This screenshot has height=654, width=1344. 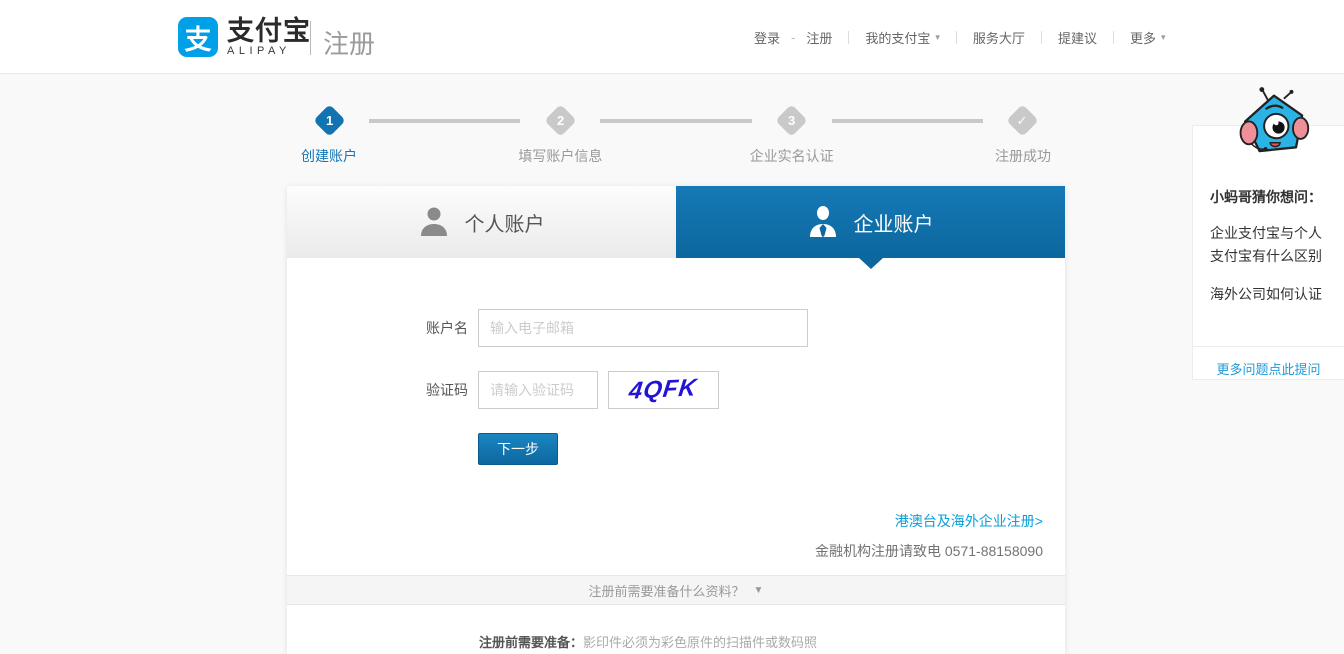 What do you see at coordinates (1268, 294) in the screenshot?
I see `sidebar-question-overseas: 海外公司如何认证` at bounding box center [1268, 294].